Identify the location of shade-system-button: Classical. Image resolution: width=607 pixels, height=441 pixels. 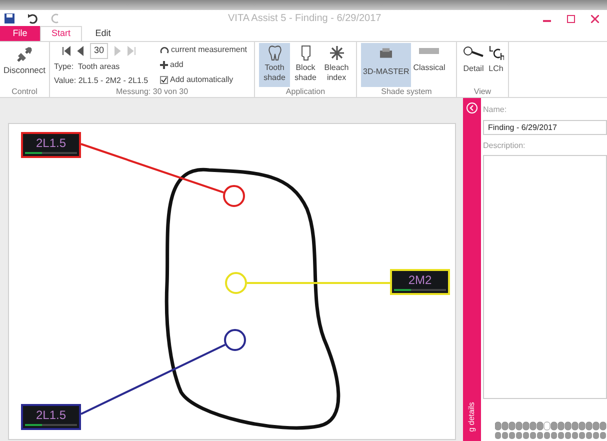
(429, 65).